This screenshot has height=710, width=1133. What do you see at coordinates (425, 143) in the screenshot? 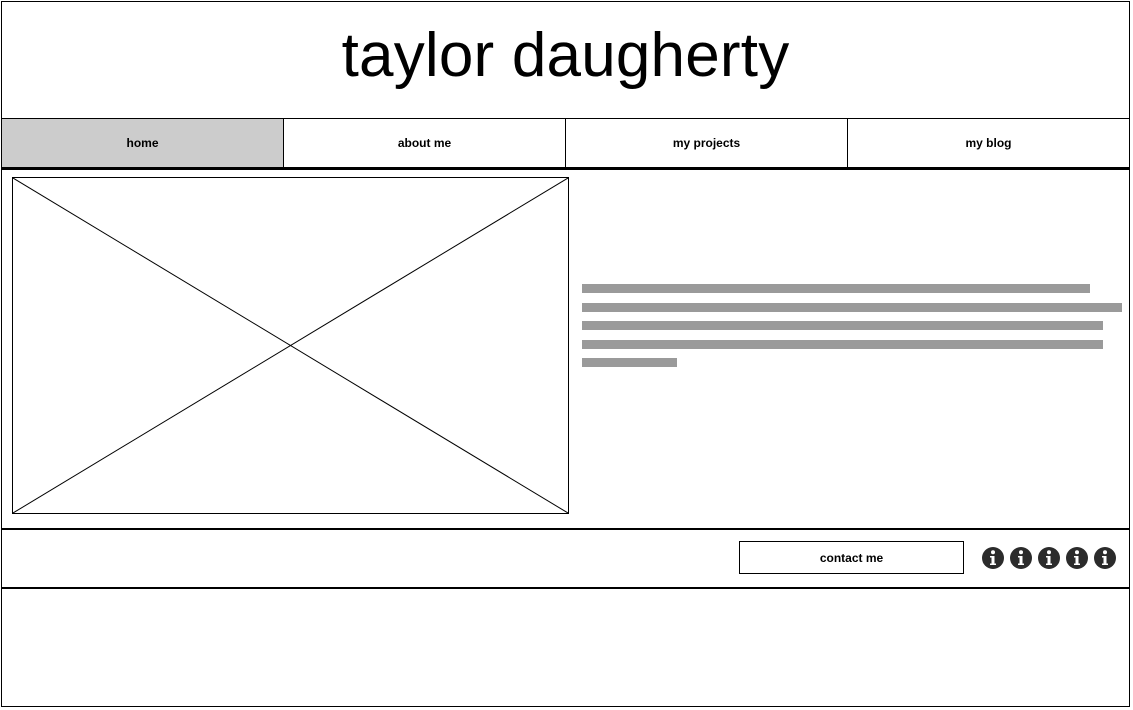
I see `nav-item-about-me: about me` at bounding box center [425, 143].